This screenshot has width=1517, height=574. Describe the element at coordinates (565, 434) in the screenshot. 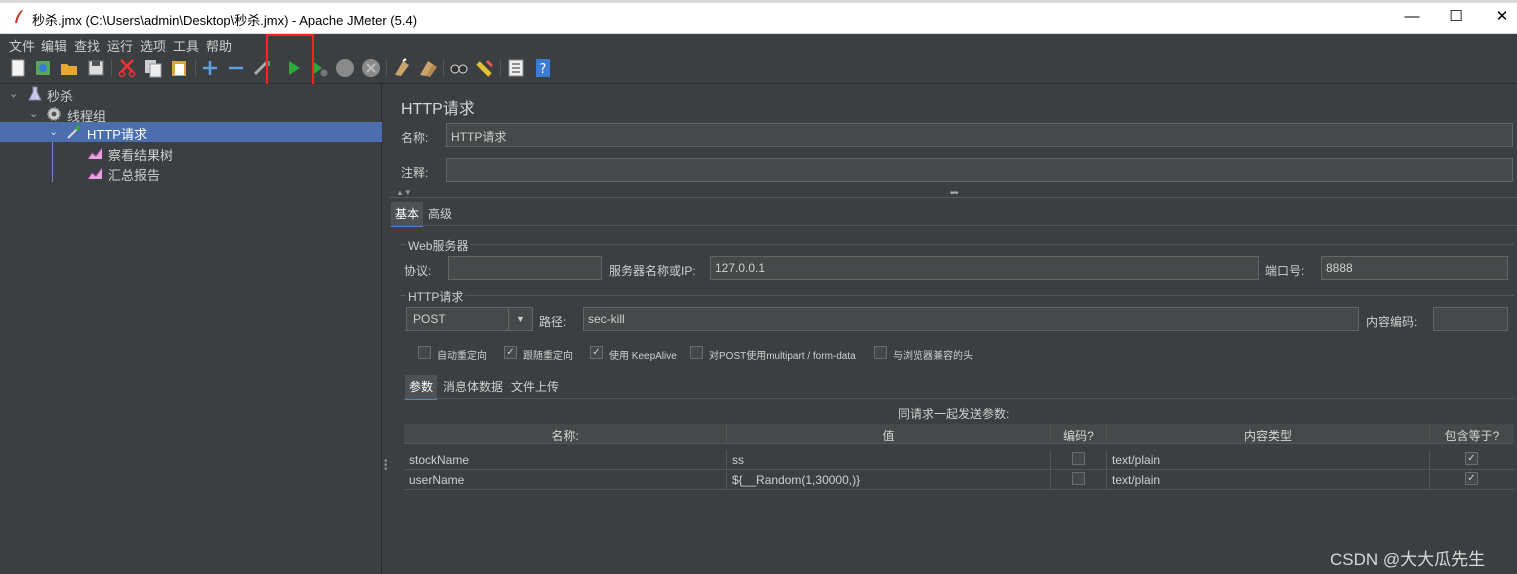

I see `column-name: 名称:` at that location.